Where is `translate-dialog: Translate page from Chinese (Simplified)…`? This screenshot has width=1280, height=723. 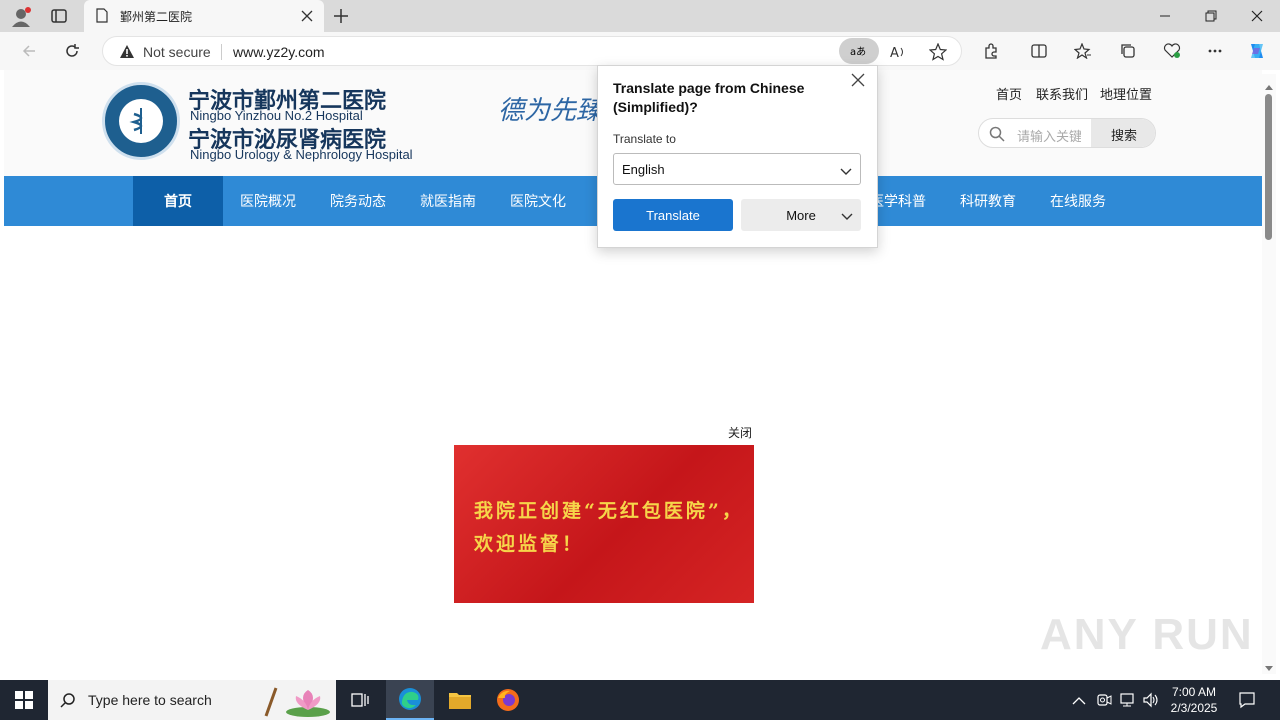 translate-dialog: Translate page from Chinese (Simplified)… is located at coordinates (737, 156).